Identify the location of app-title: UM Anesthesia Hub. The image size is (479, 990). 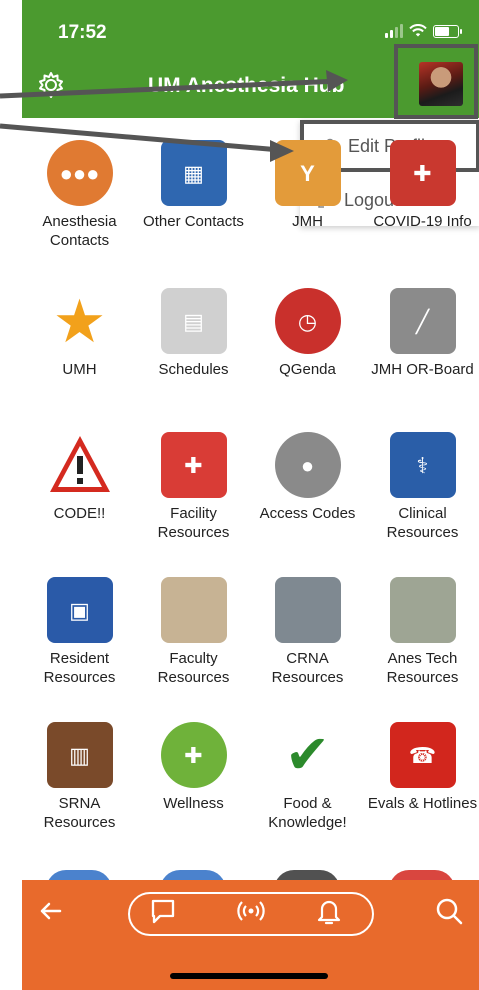
(246, 85).